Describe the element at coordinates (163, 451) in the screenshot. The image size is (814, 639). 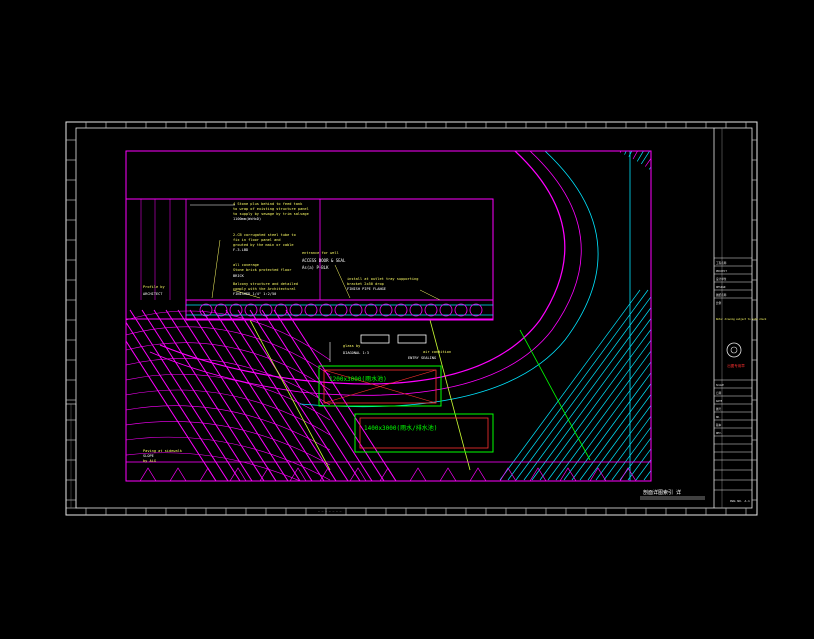
I see `svg-text: Paving at sidewalk` at that location.